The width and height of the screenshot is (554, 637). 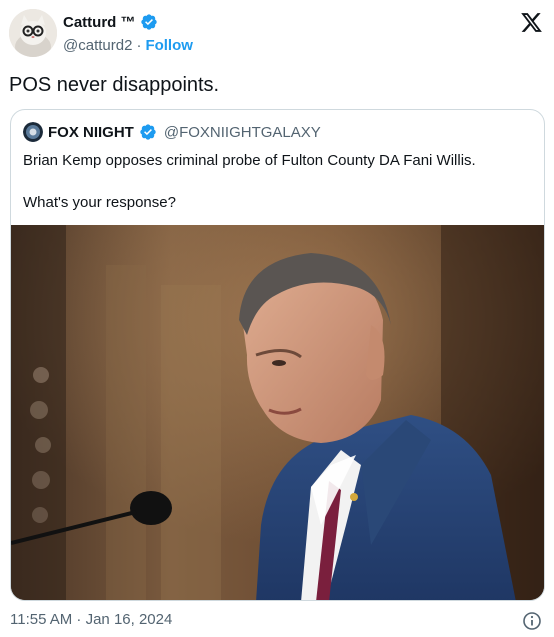 I want to click on info-icon, so click(x=532, y=621).